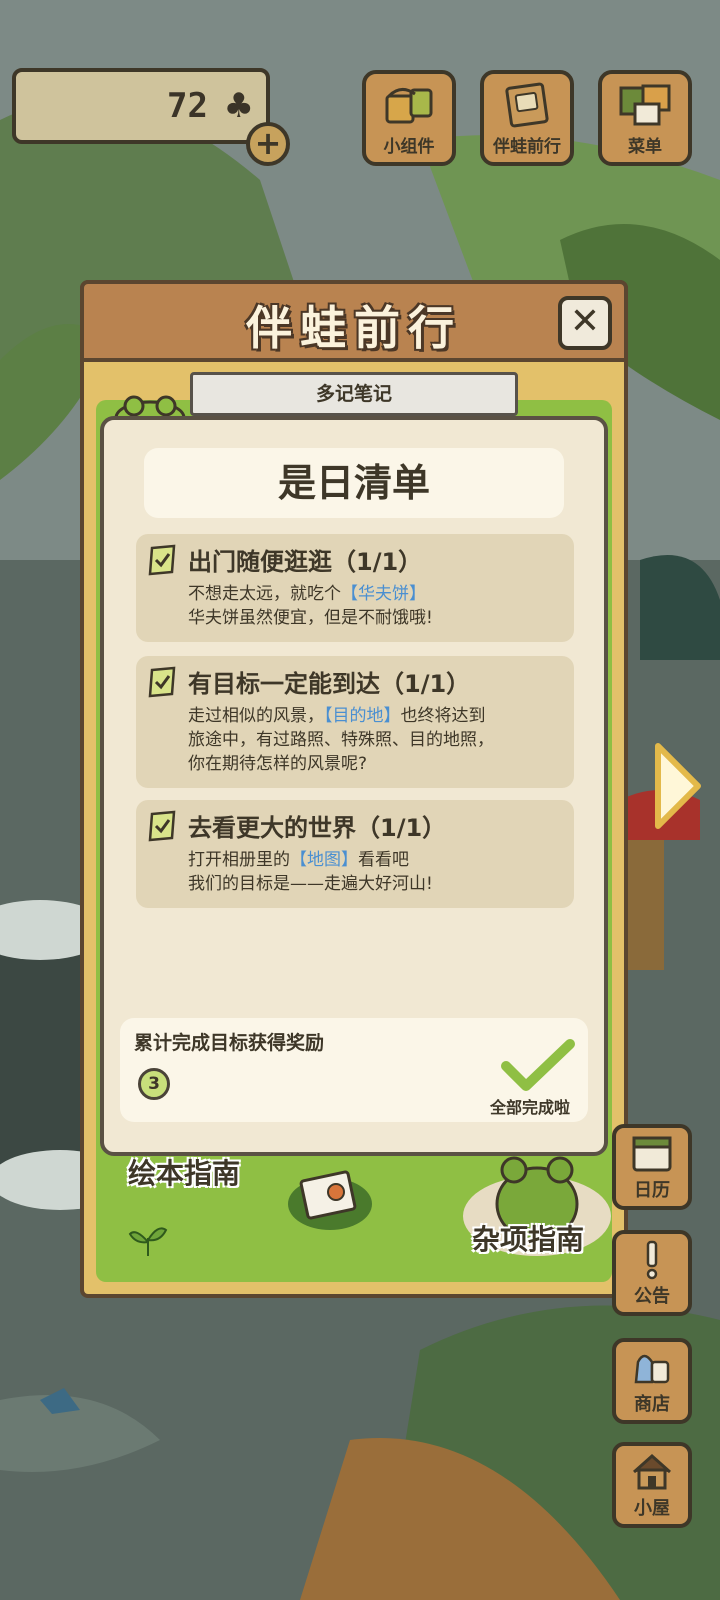 Image resolution: width=720 pixels, height=1600 pixels. I want to click on panel-title: 伴蛙前行, so click(354, 328).